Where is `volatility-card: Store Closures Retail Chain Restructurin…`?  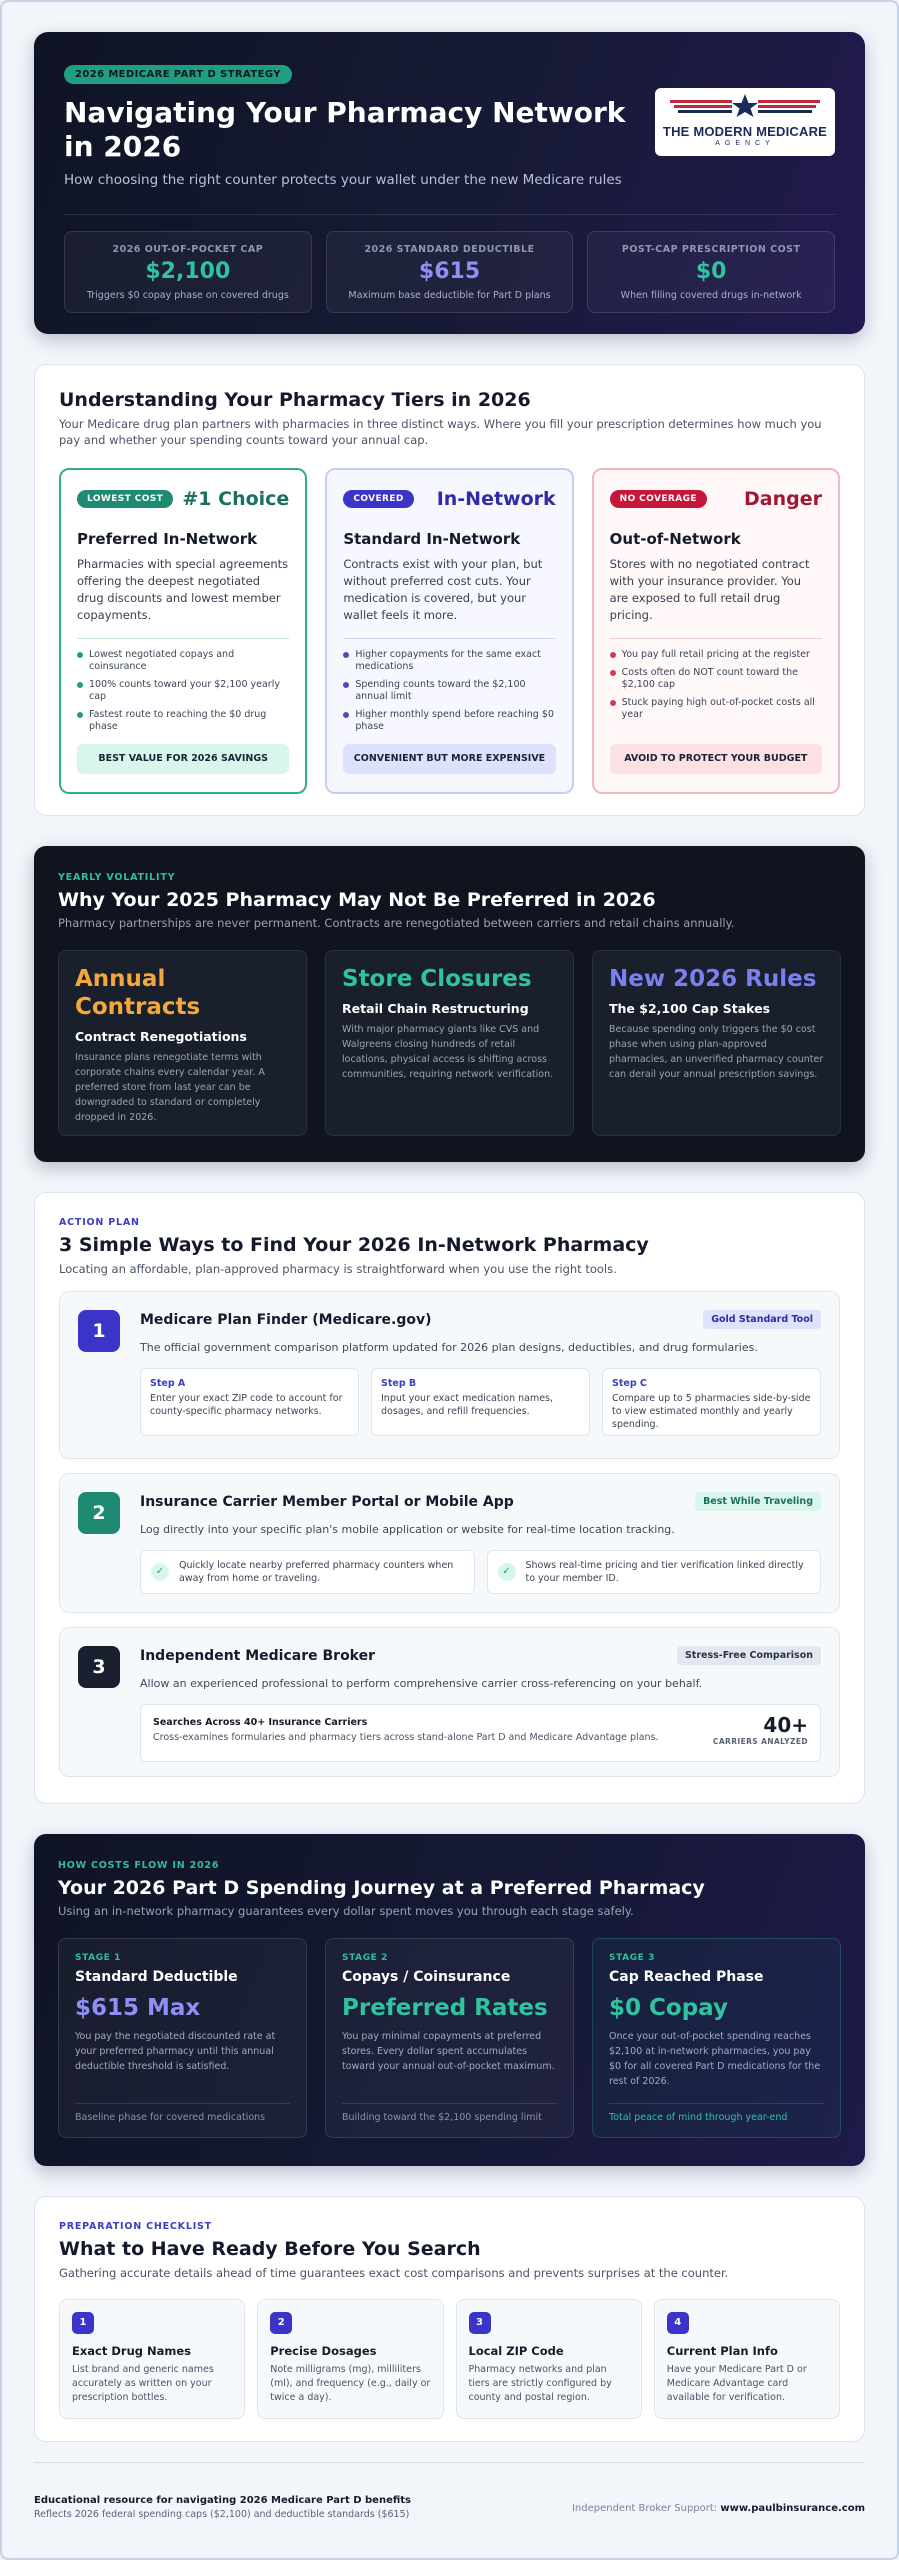
volatility-card: Store Closures Retail Chain Restructurin… is located at coordinates (449, 1043).